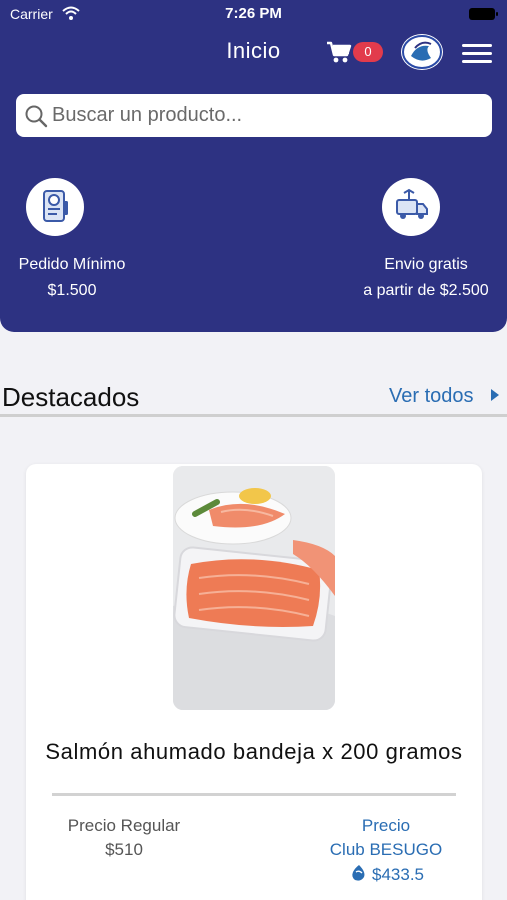  Describe the element at coordinates (124, 849) in the screenshot. I see `regular-price-value: $510` at that location.